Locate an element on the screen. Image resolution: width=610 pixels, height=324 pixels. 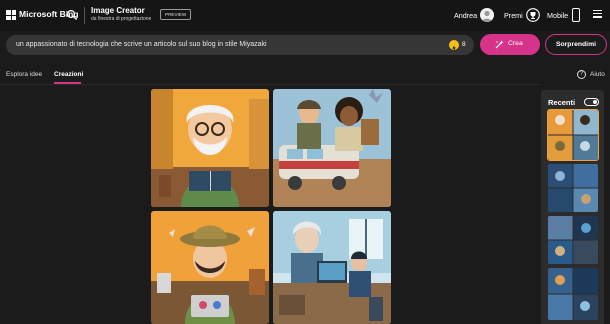
friends-on-toy-train-image is located at coordinates (332, 148).